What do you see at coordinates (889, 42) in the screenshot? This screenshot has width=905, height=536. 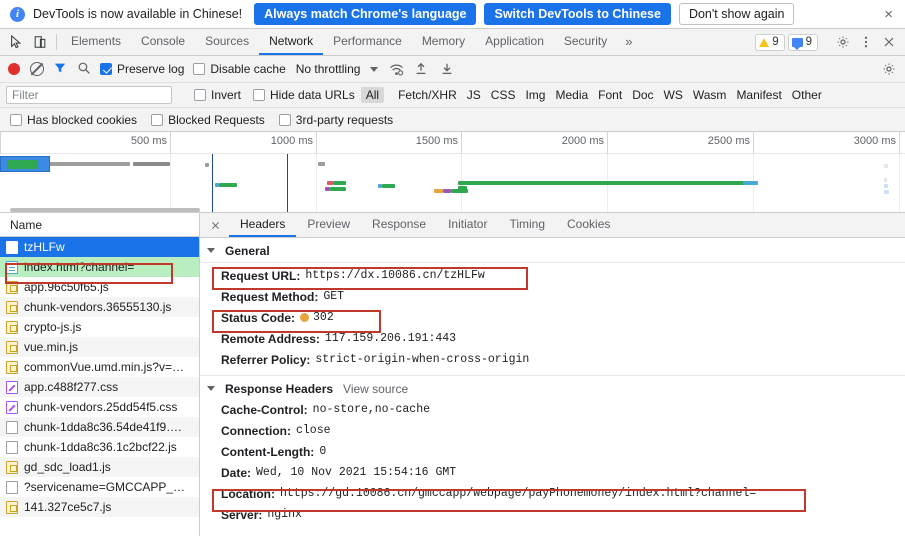 I see `close-icon` at bounding box center [889, 42].